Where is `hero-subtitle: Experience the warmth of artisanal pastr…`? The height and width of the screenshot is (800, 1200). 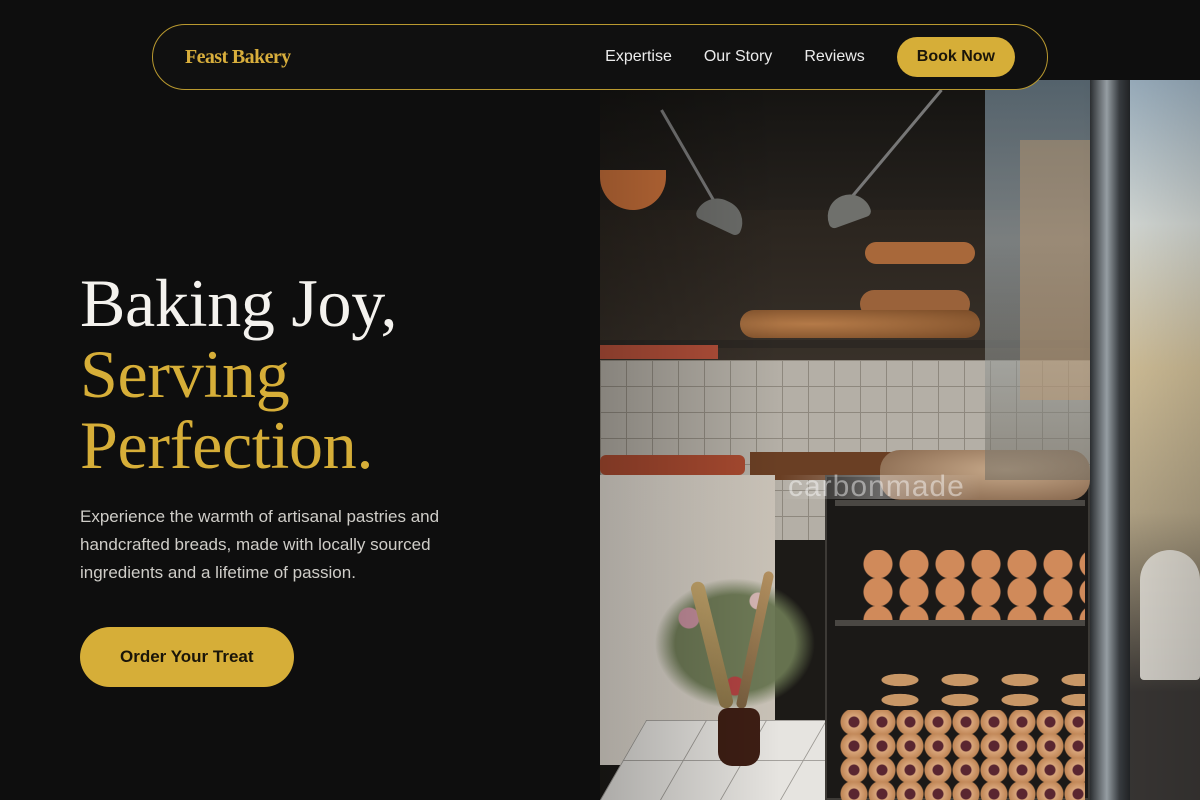
hero-subtitle: Experience the warmth of artisanal pastr… is located at coordinates (260, 544).